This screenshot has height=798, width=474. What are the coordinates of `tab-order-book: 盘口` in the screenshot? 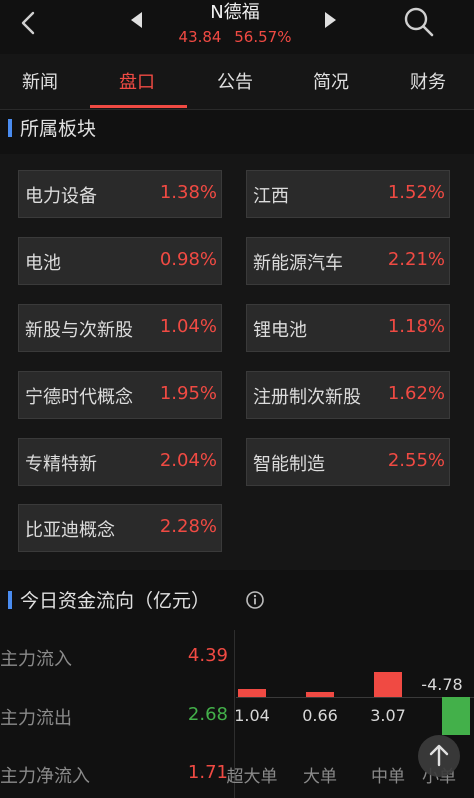 It's located at (137, 81).